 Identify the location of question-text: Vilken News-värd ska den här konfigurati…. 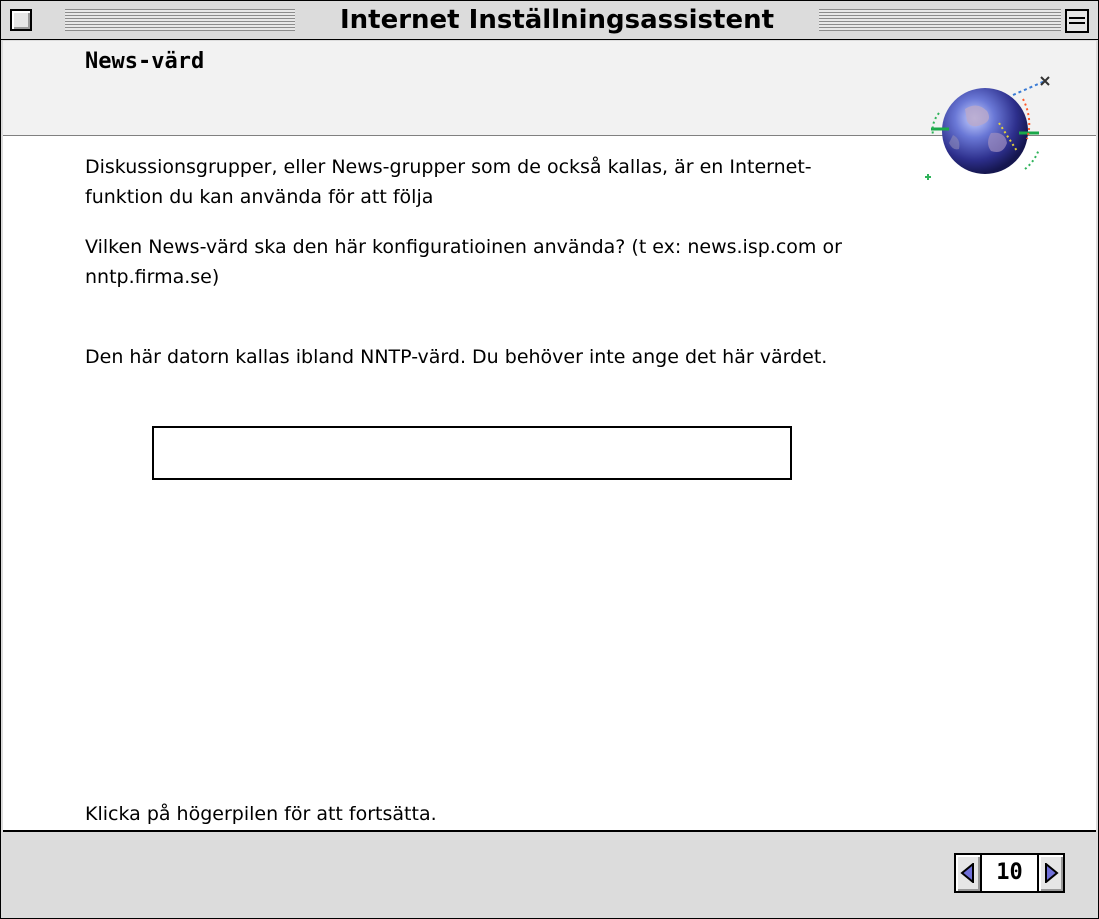
(463, 262).